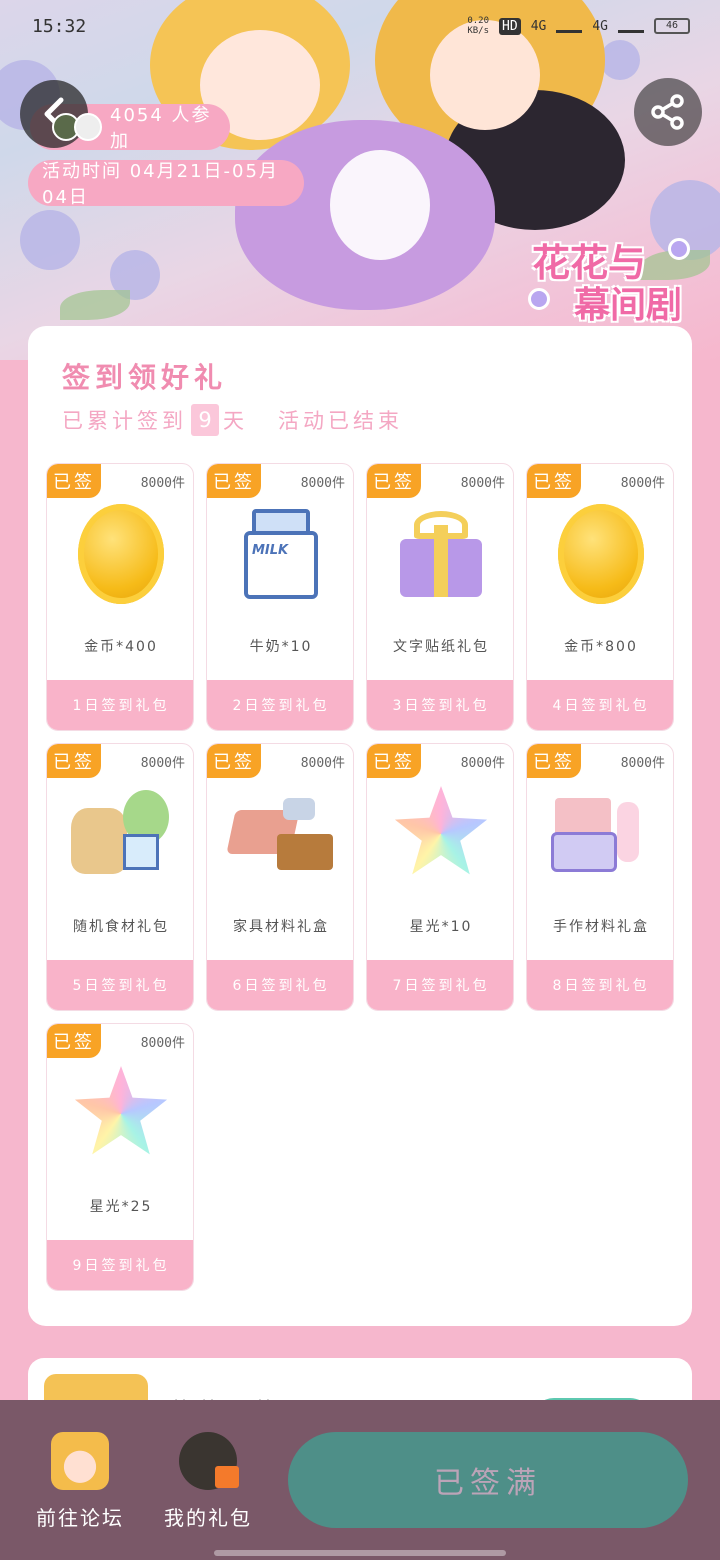 The width and height of the screenshot is (720, 1560). Describe the element at coordinates (160, 184) in the screenshot. I see `event-time-text: 活动时间 04月21日-05月04日` at that location.